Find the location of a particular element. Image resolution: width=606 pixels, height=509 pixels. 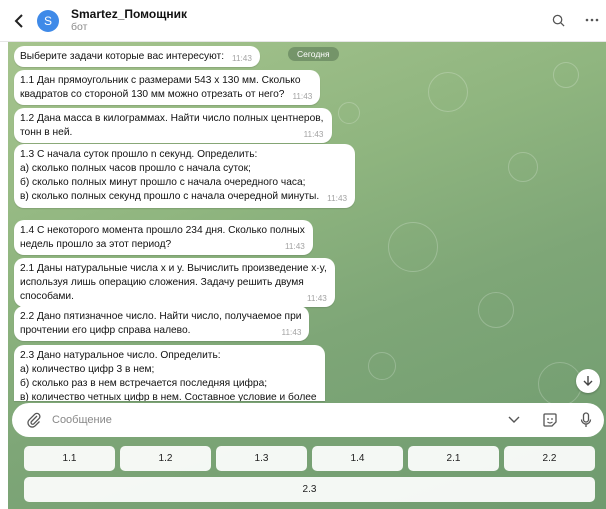

keyboard-button: 2.1 is located at coordinates (453, 458).